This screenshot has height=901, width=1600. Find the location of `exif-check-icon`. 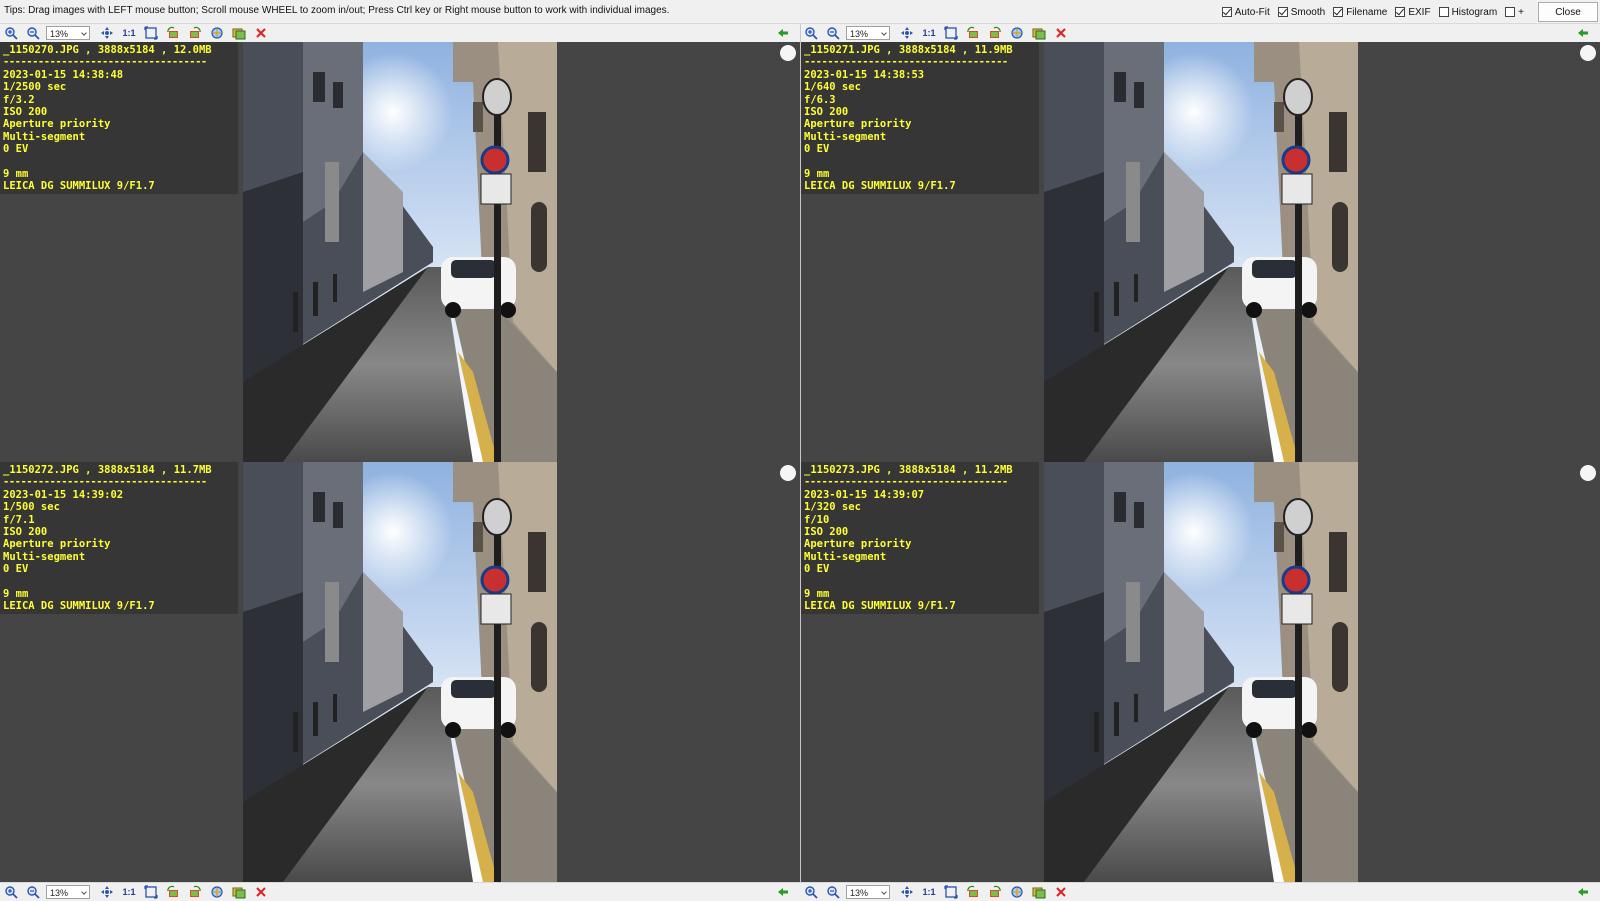

exif-check-icon is located at coordinates (1400, 12).